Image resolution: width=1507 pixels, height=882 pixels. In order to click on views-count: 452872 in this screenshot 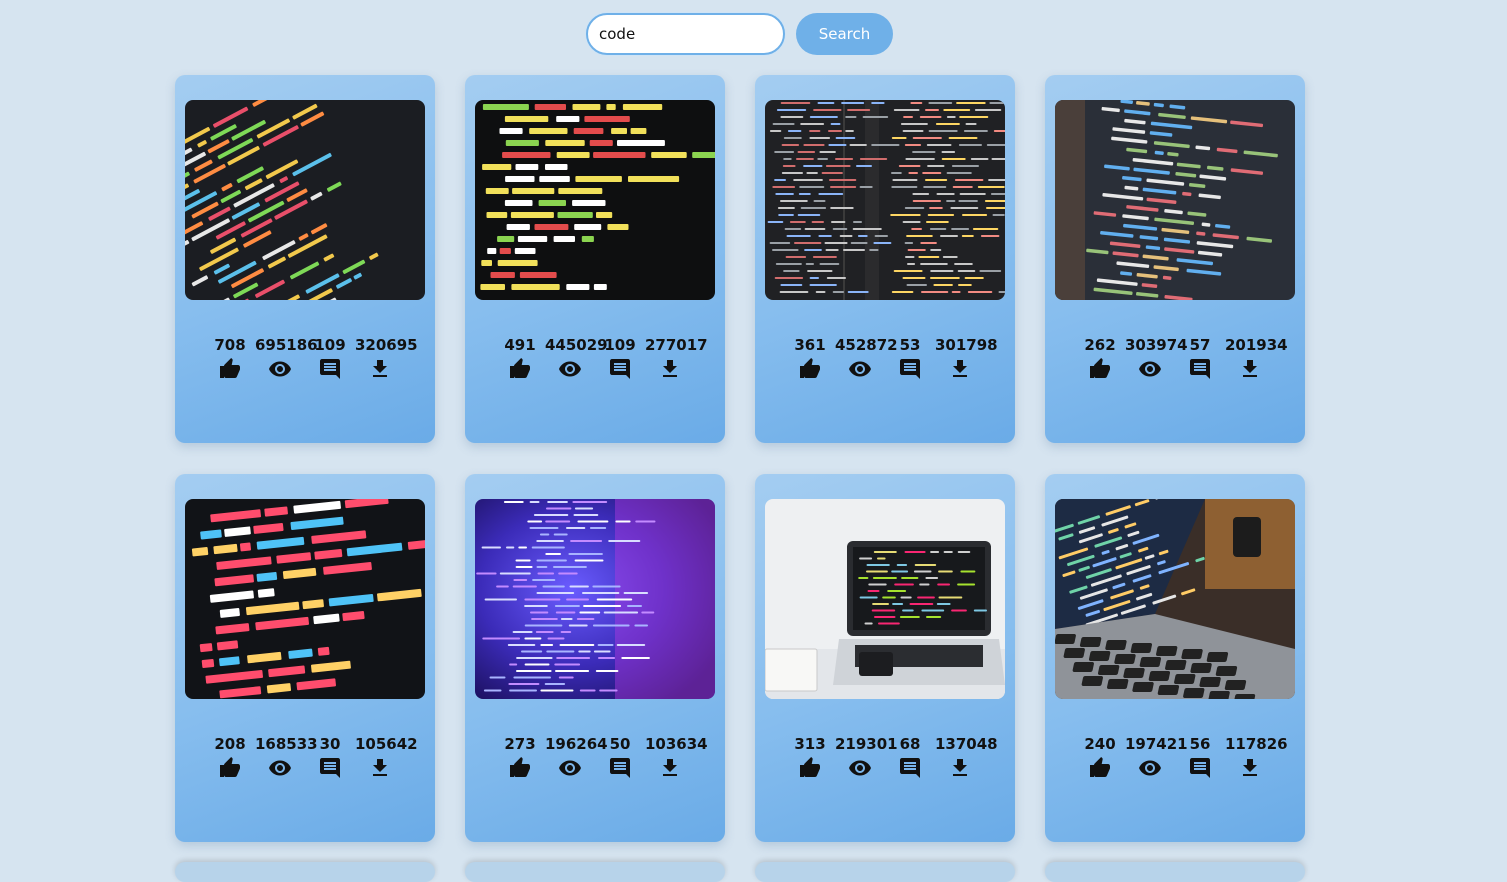, I will do `click(866, 345)`.